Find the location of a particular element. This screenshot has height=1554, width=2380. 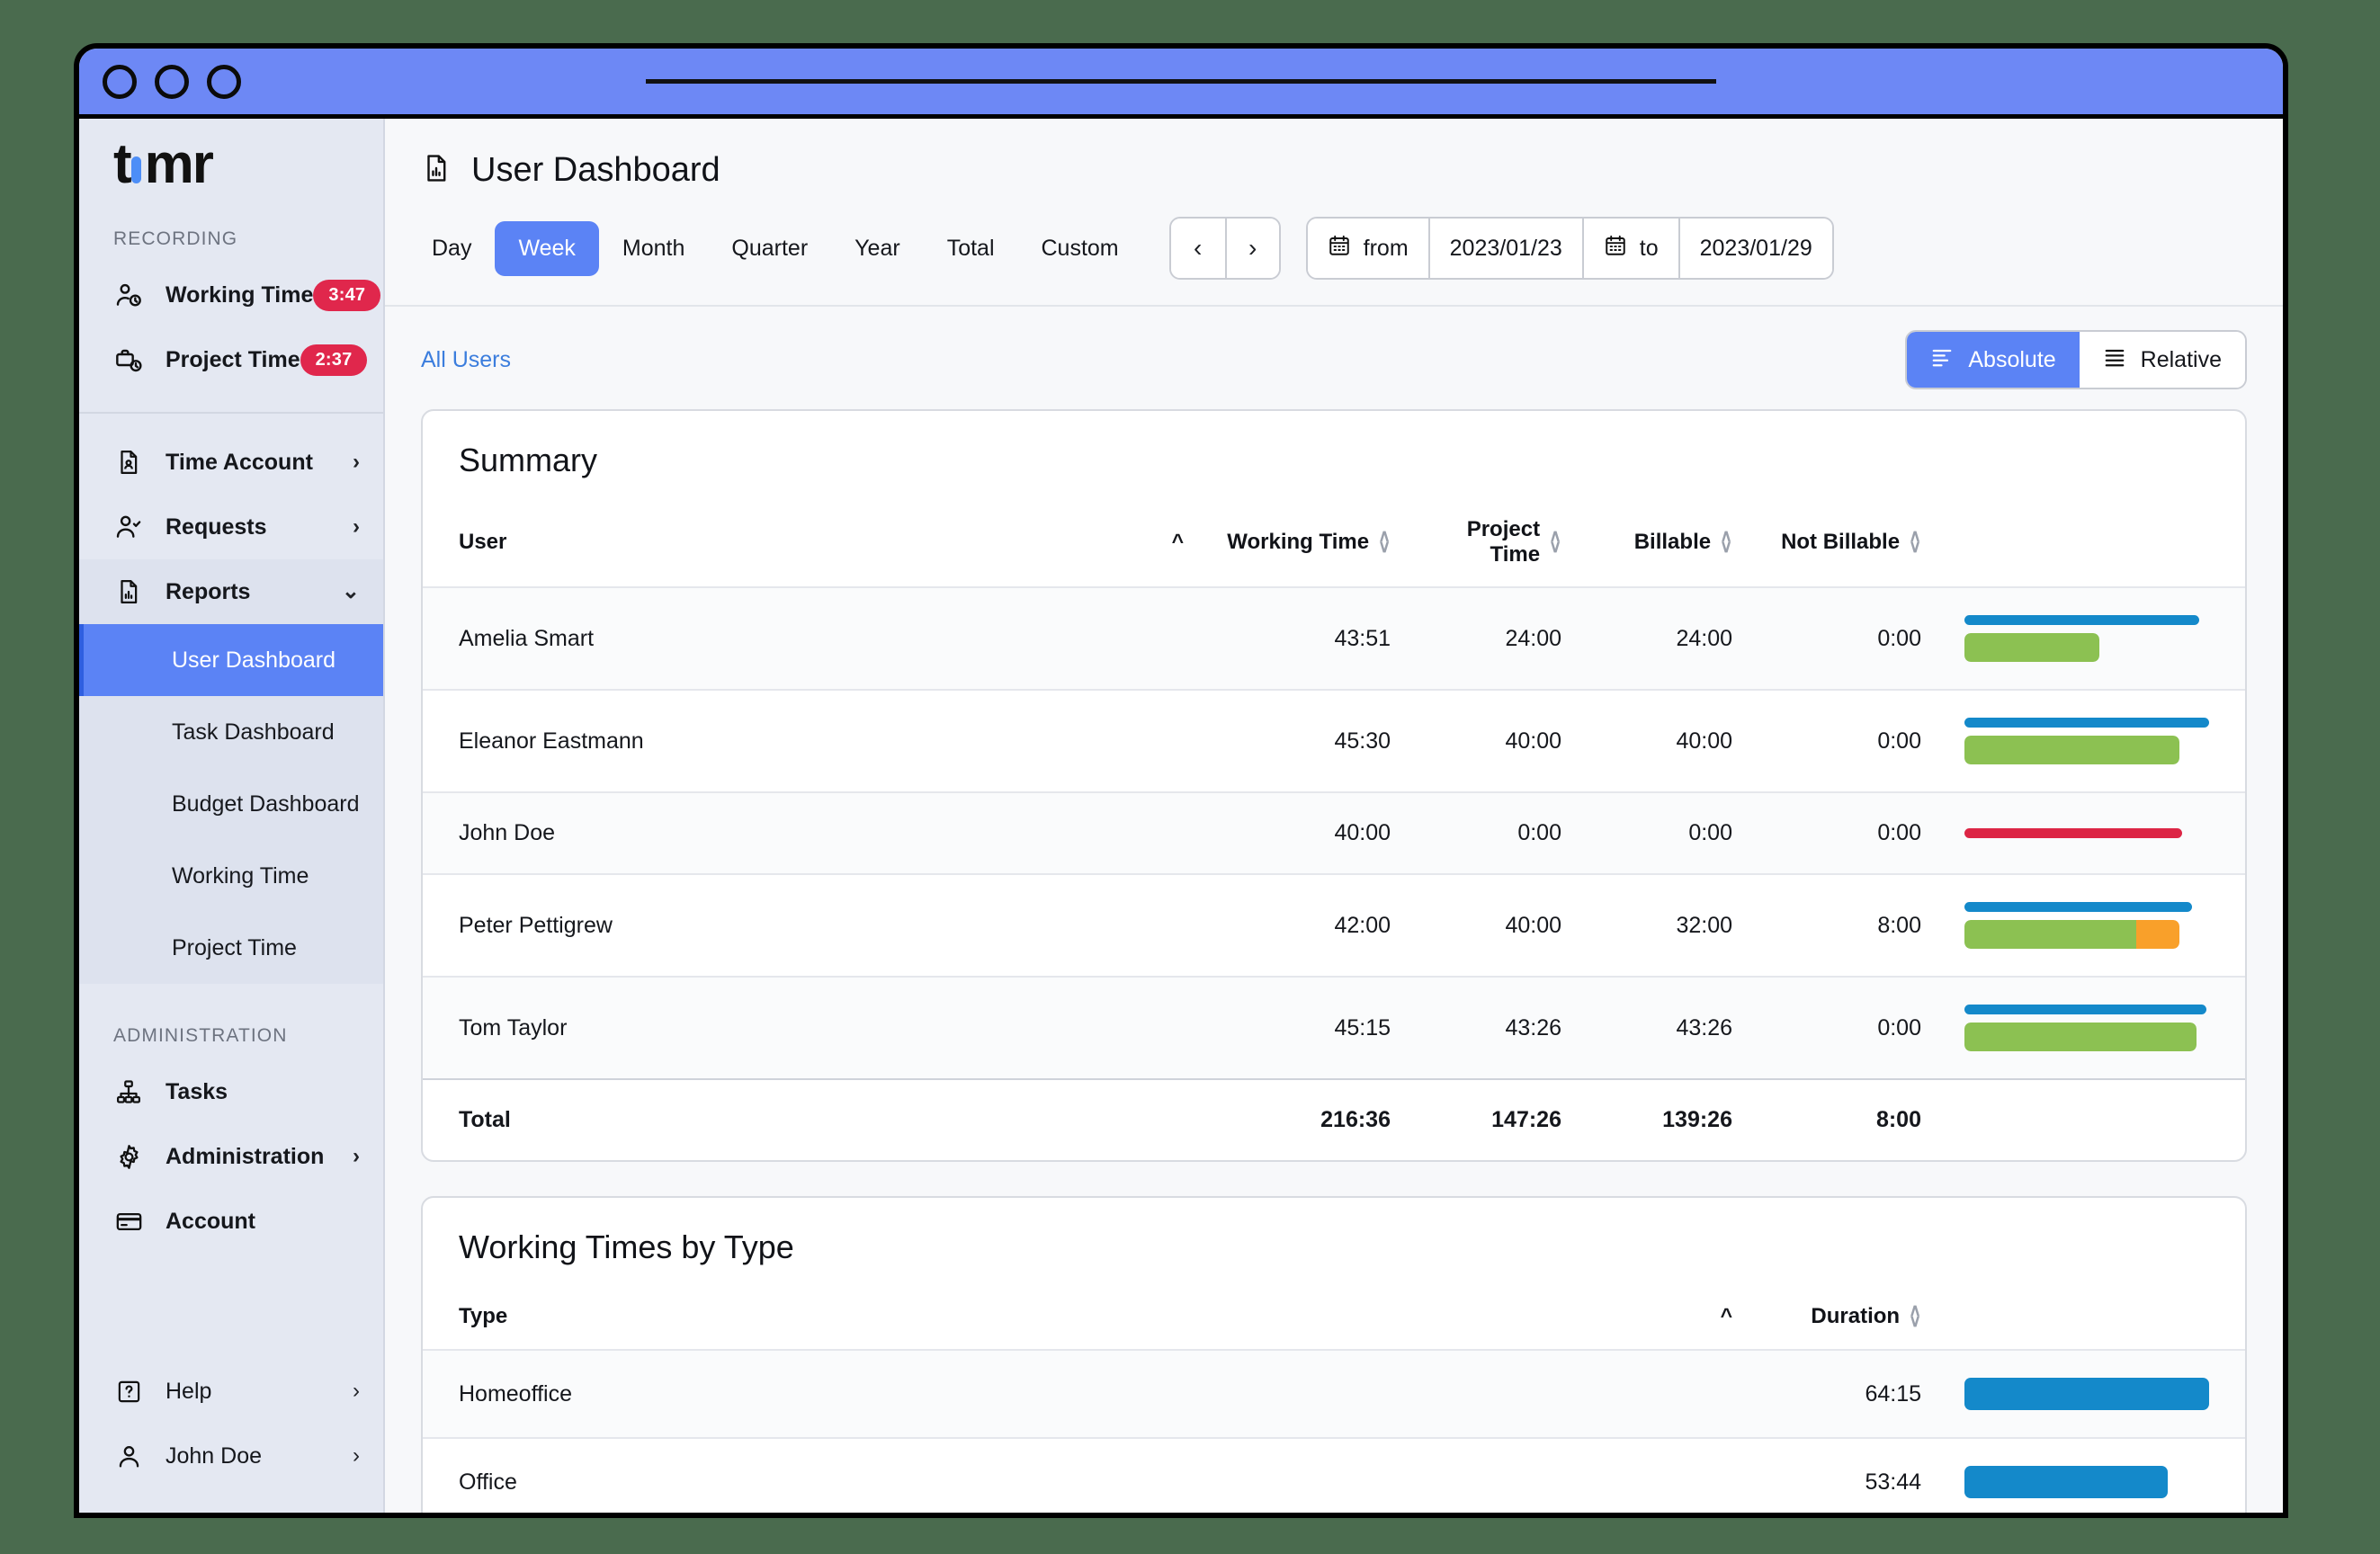

table-row: Peter Pettigrew 42:00 40:00 32:00 8:00 is located at coordinates (1334, 925).